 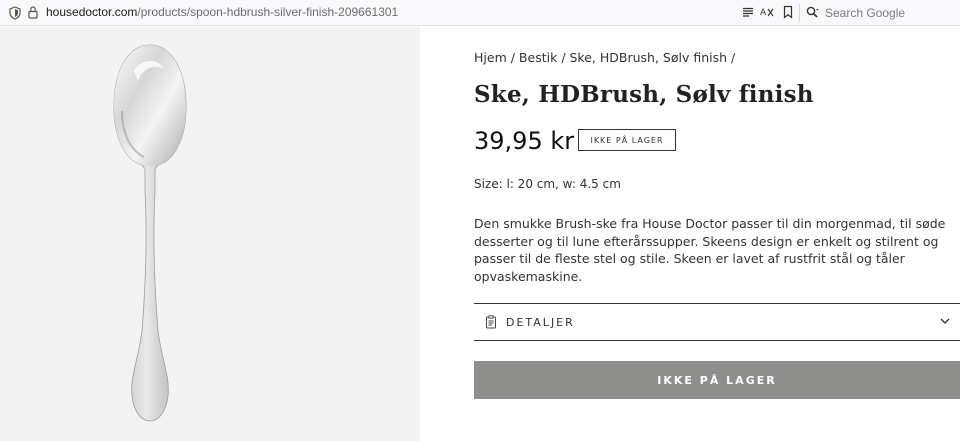 What do you see at coordinates (813, 13) in the screenshot?
I see `search-icon` at bounding box center [813, 13].